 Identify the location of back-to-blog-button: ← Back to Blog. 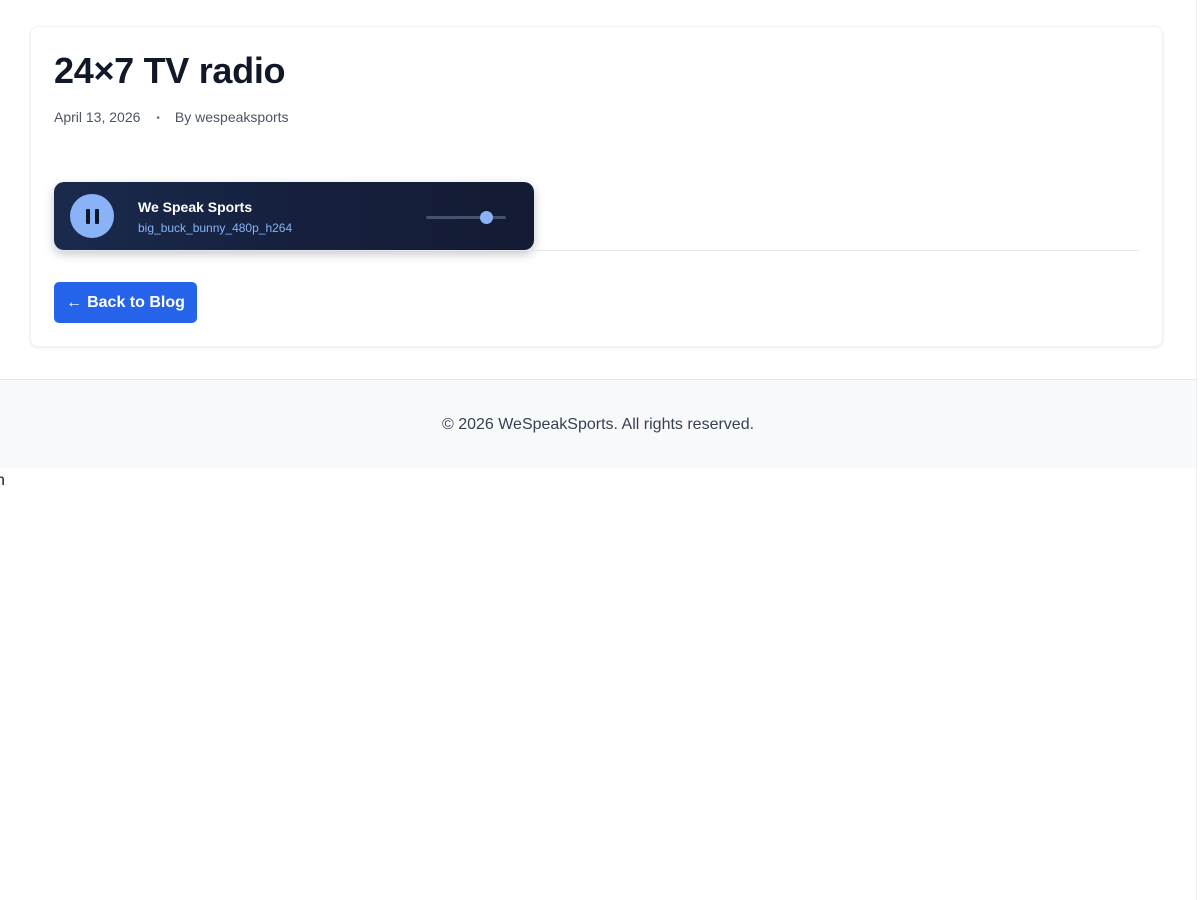
(125, 302).